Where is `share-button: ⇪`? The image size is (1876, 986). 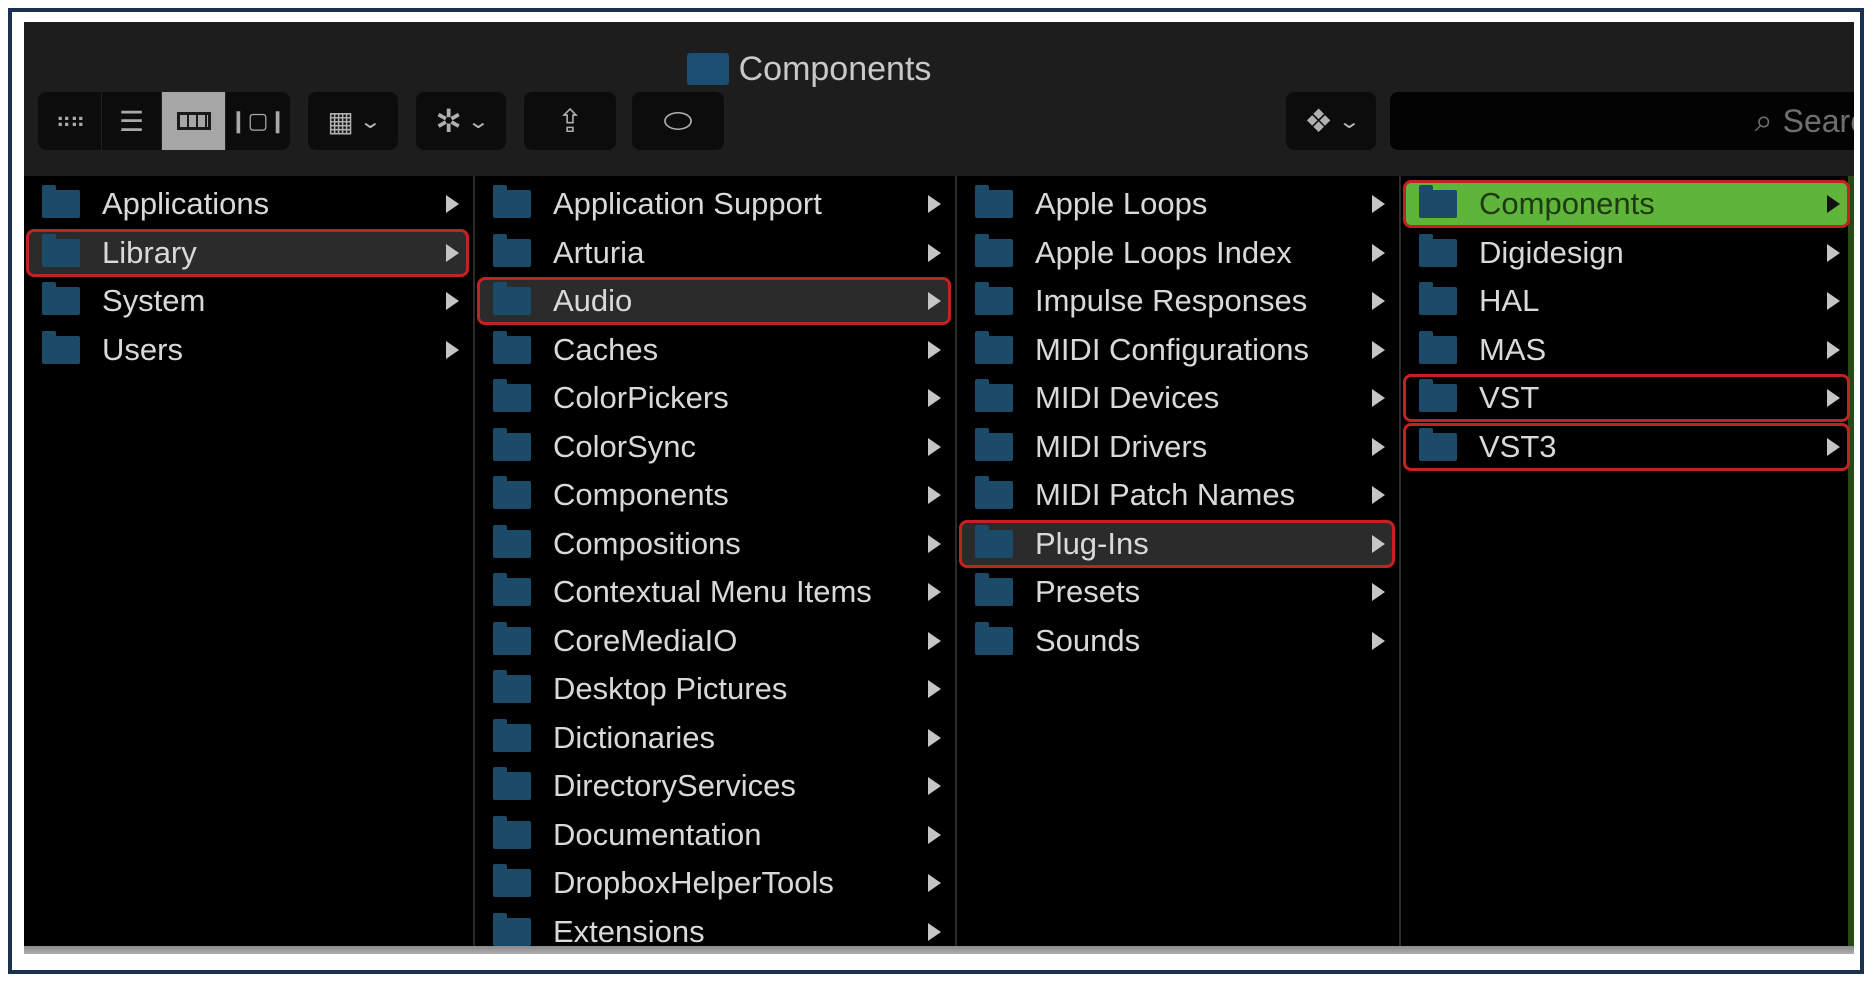
share-button: ⇪ is located at coordinates (570, 121).